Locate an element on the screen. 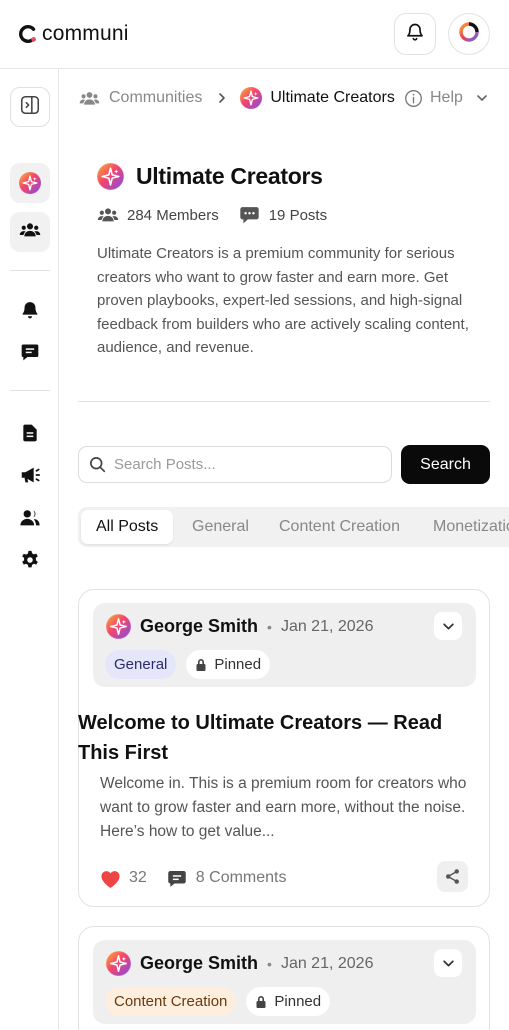 Image resolution: width=509 pixels, height=1030 pixels. gear-icon is located at coordinates (30, 562).